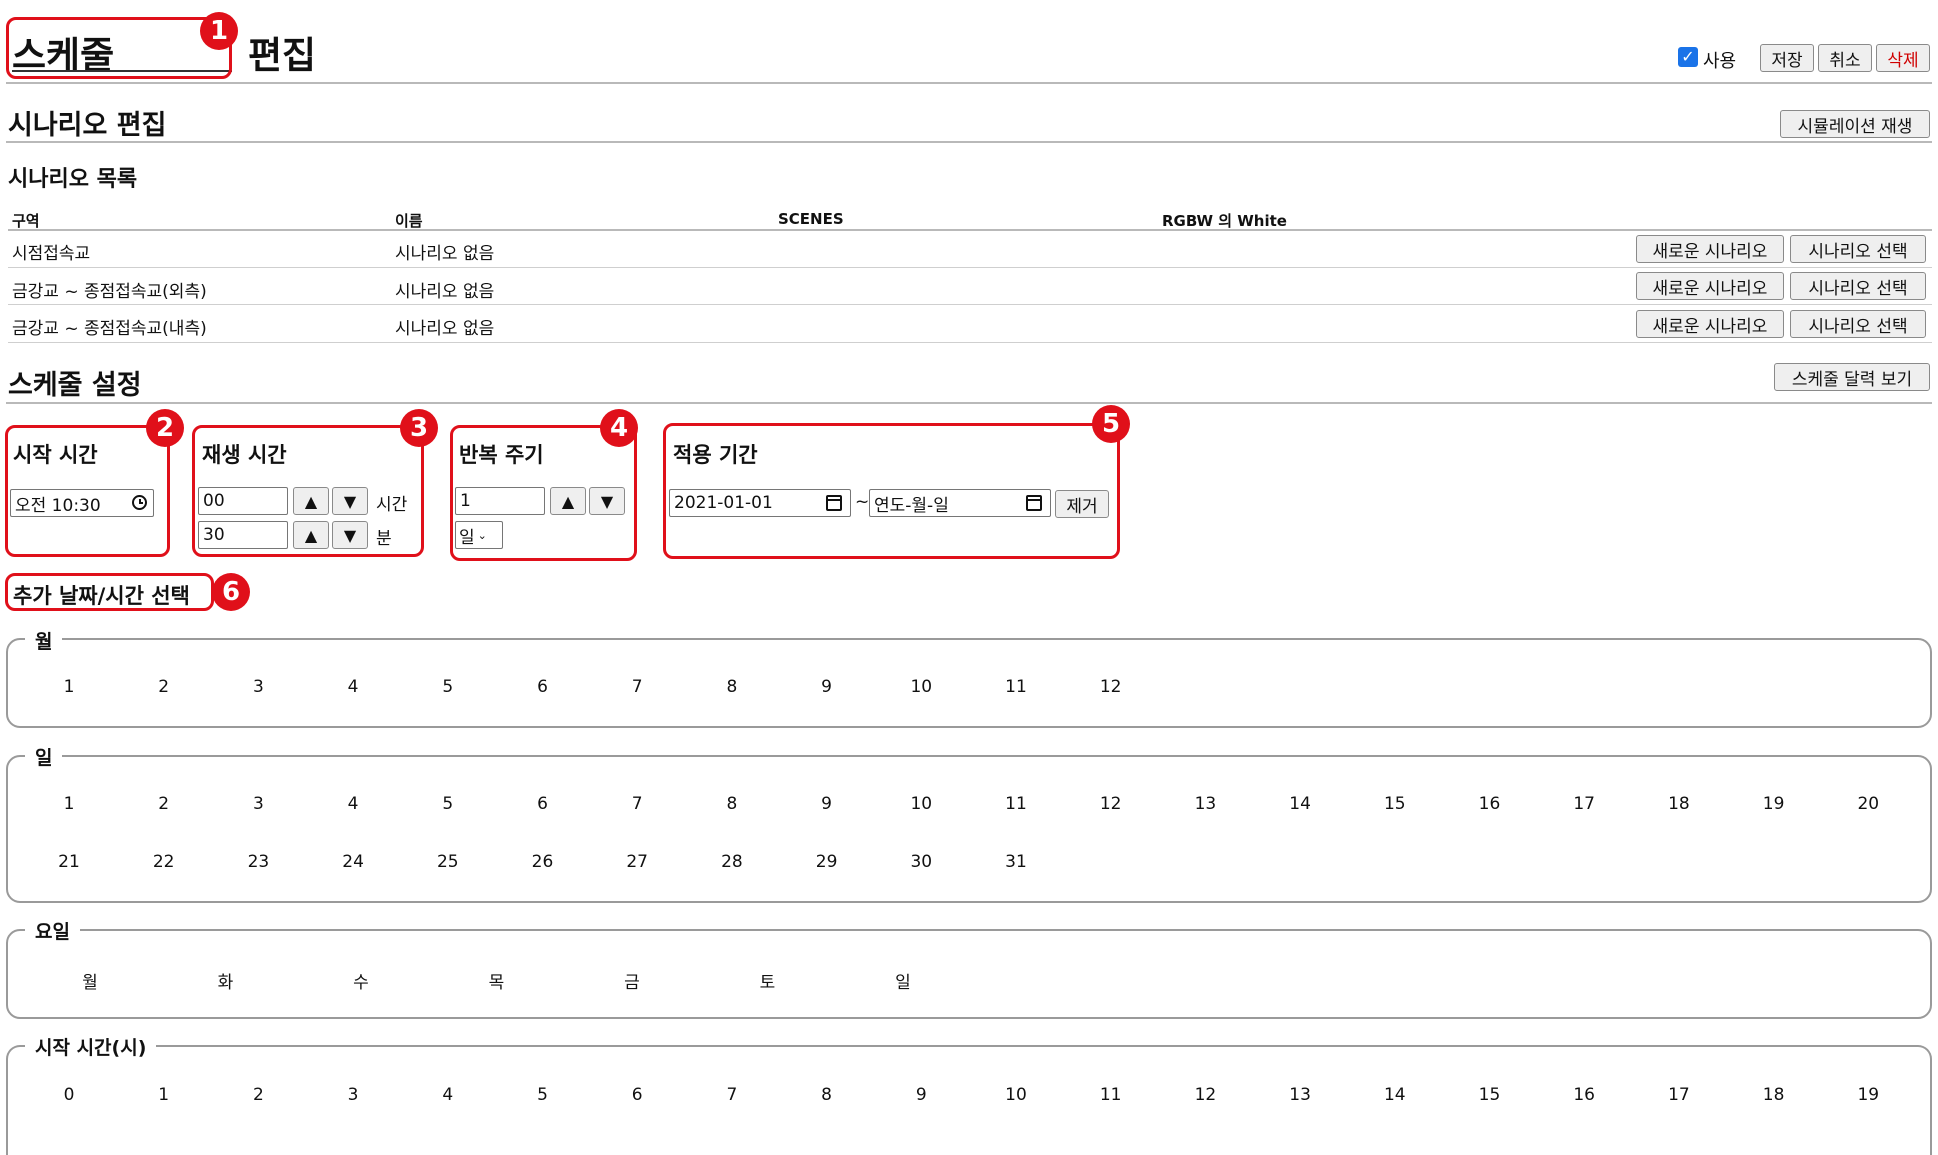  Describe the element at coordinates (1688, 57) in the screenshot. I see `use-checkbox: ✓` at that location.